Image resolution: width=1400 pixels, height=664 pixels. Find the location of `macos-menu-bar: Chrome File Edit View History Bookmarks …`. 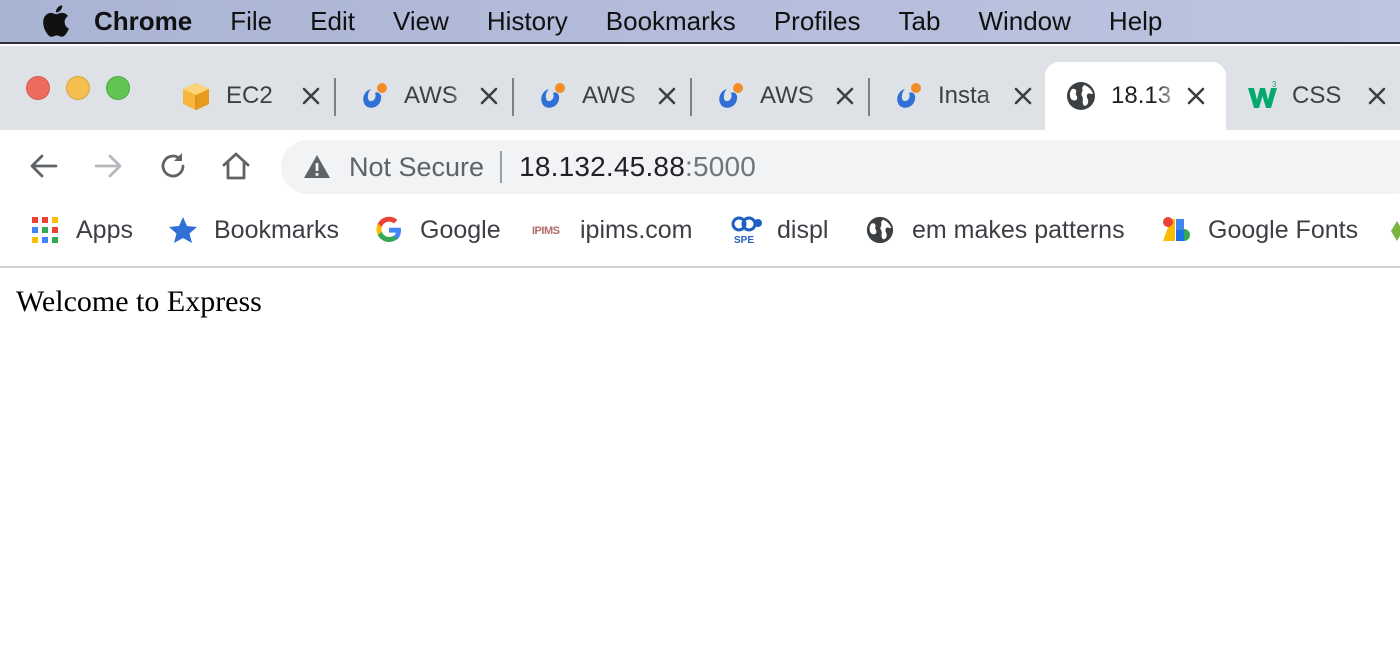

macos-menu-bar: Chrome File Edit View History Bookmarks … is located at coordinates (700, 22).